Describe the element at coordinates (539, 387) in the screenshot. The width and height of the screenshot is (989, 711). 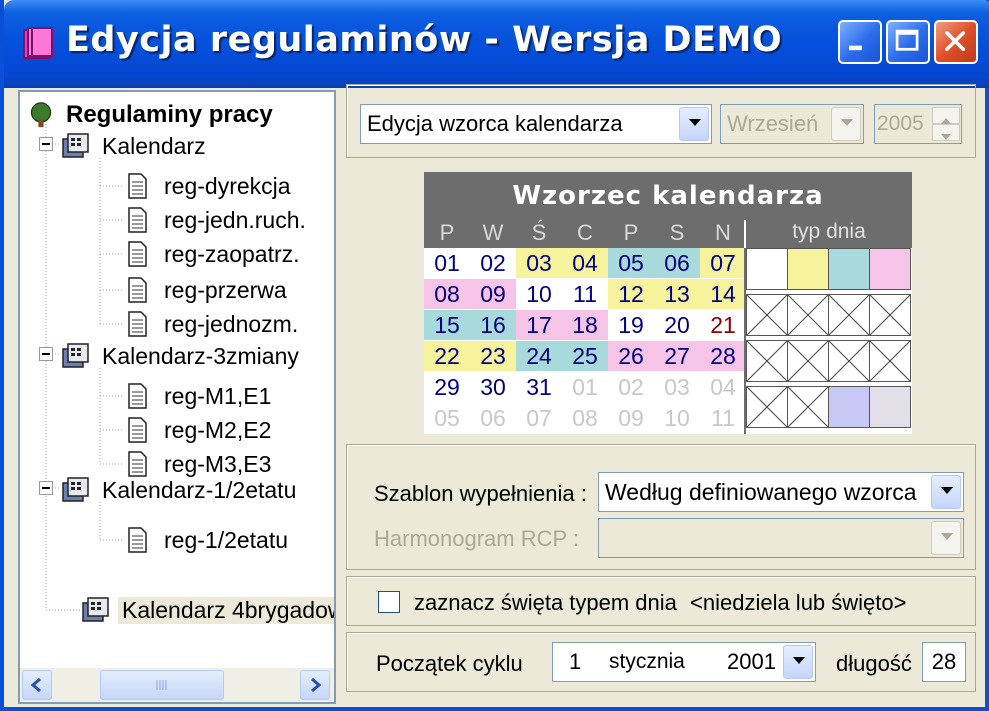
I see `calendar-day-cell: 31` at that location.